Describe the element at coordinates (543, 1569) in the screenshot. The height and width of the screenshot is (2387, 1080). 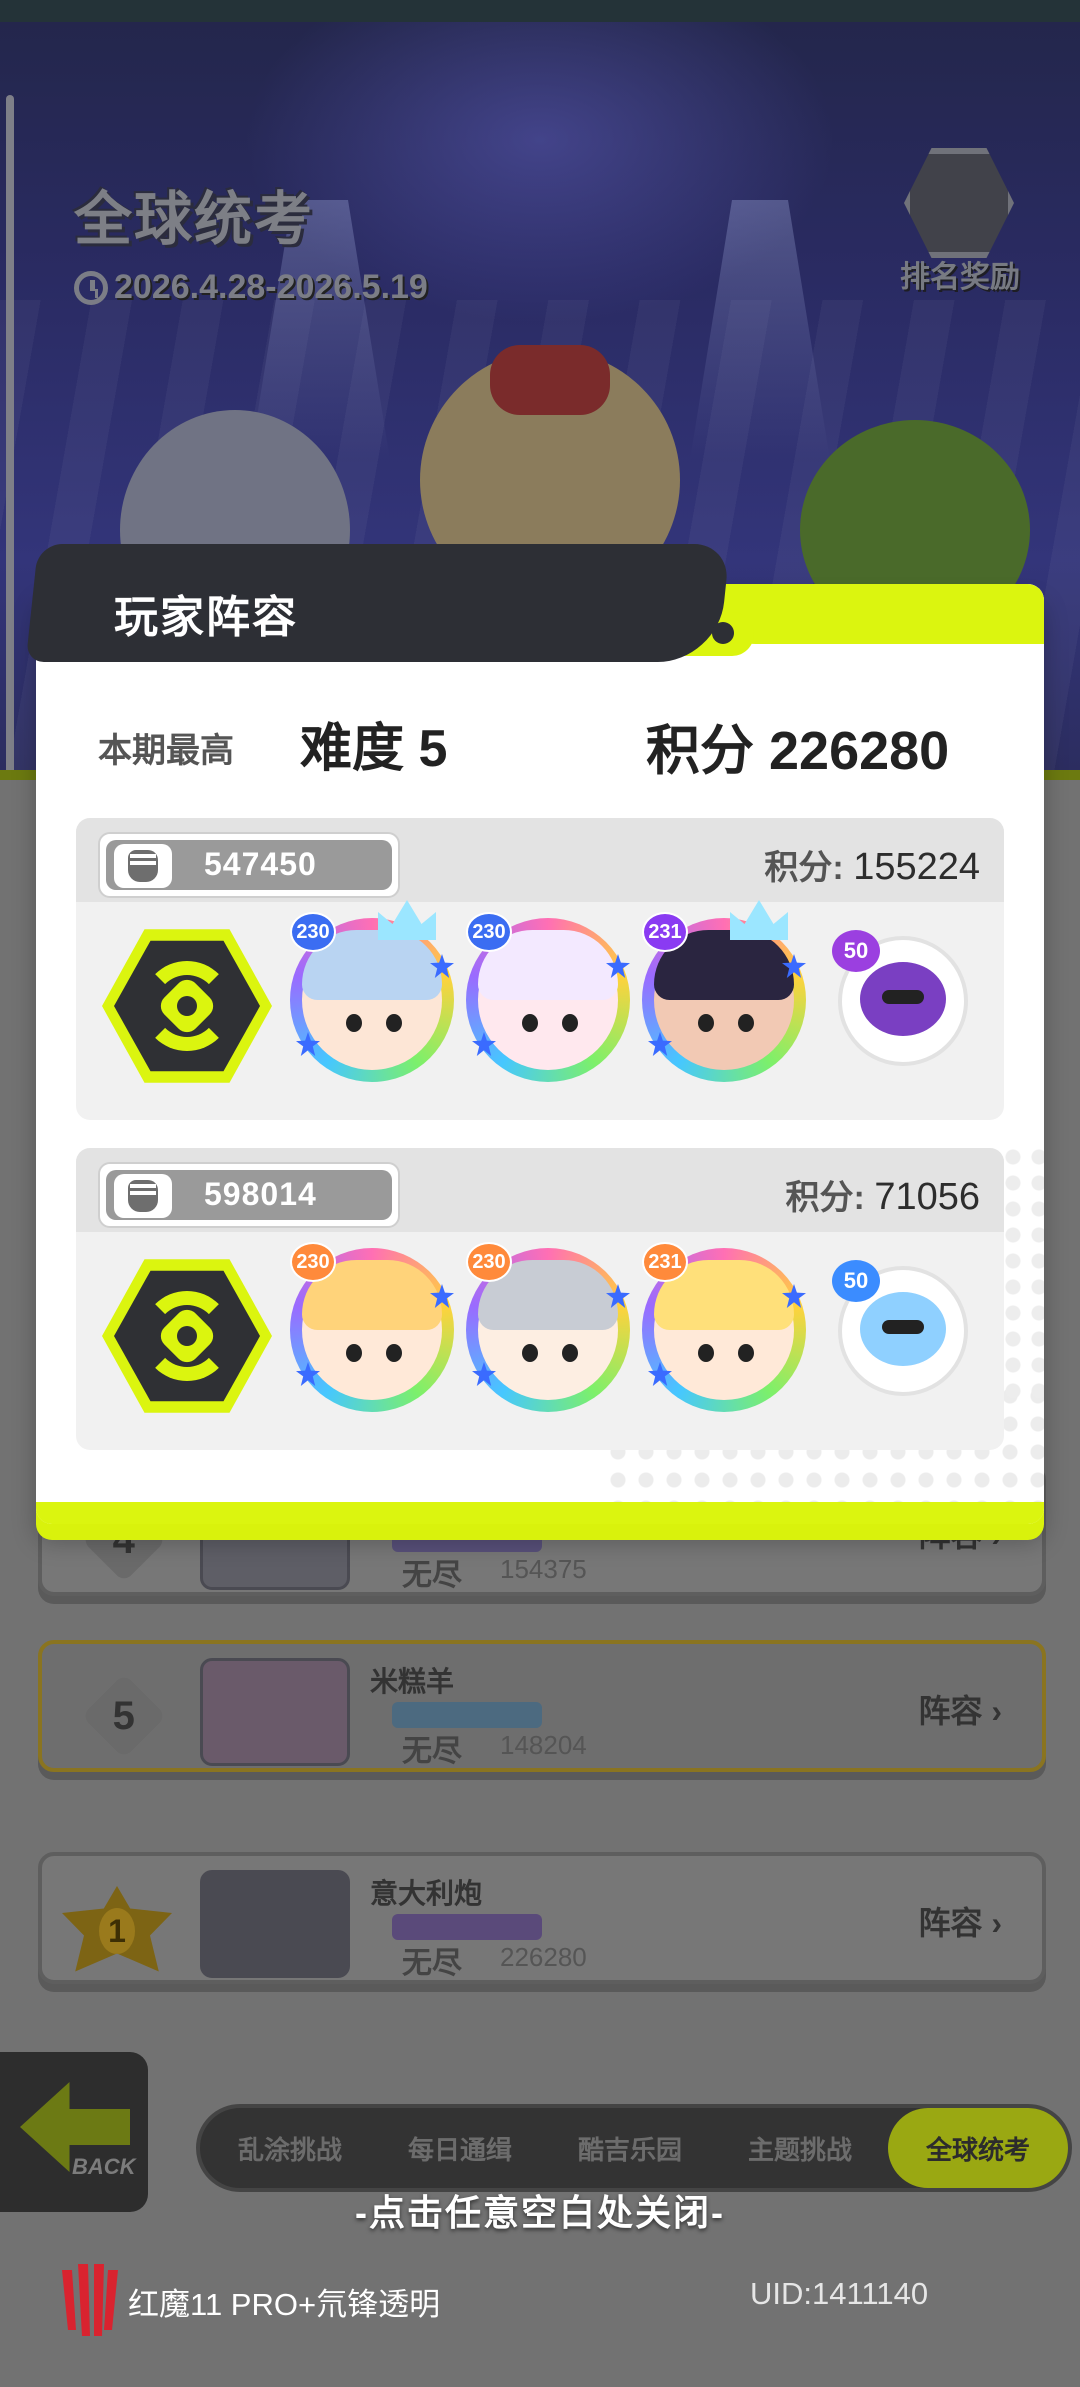
I see `rank-score: 154375` at that location.